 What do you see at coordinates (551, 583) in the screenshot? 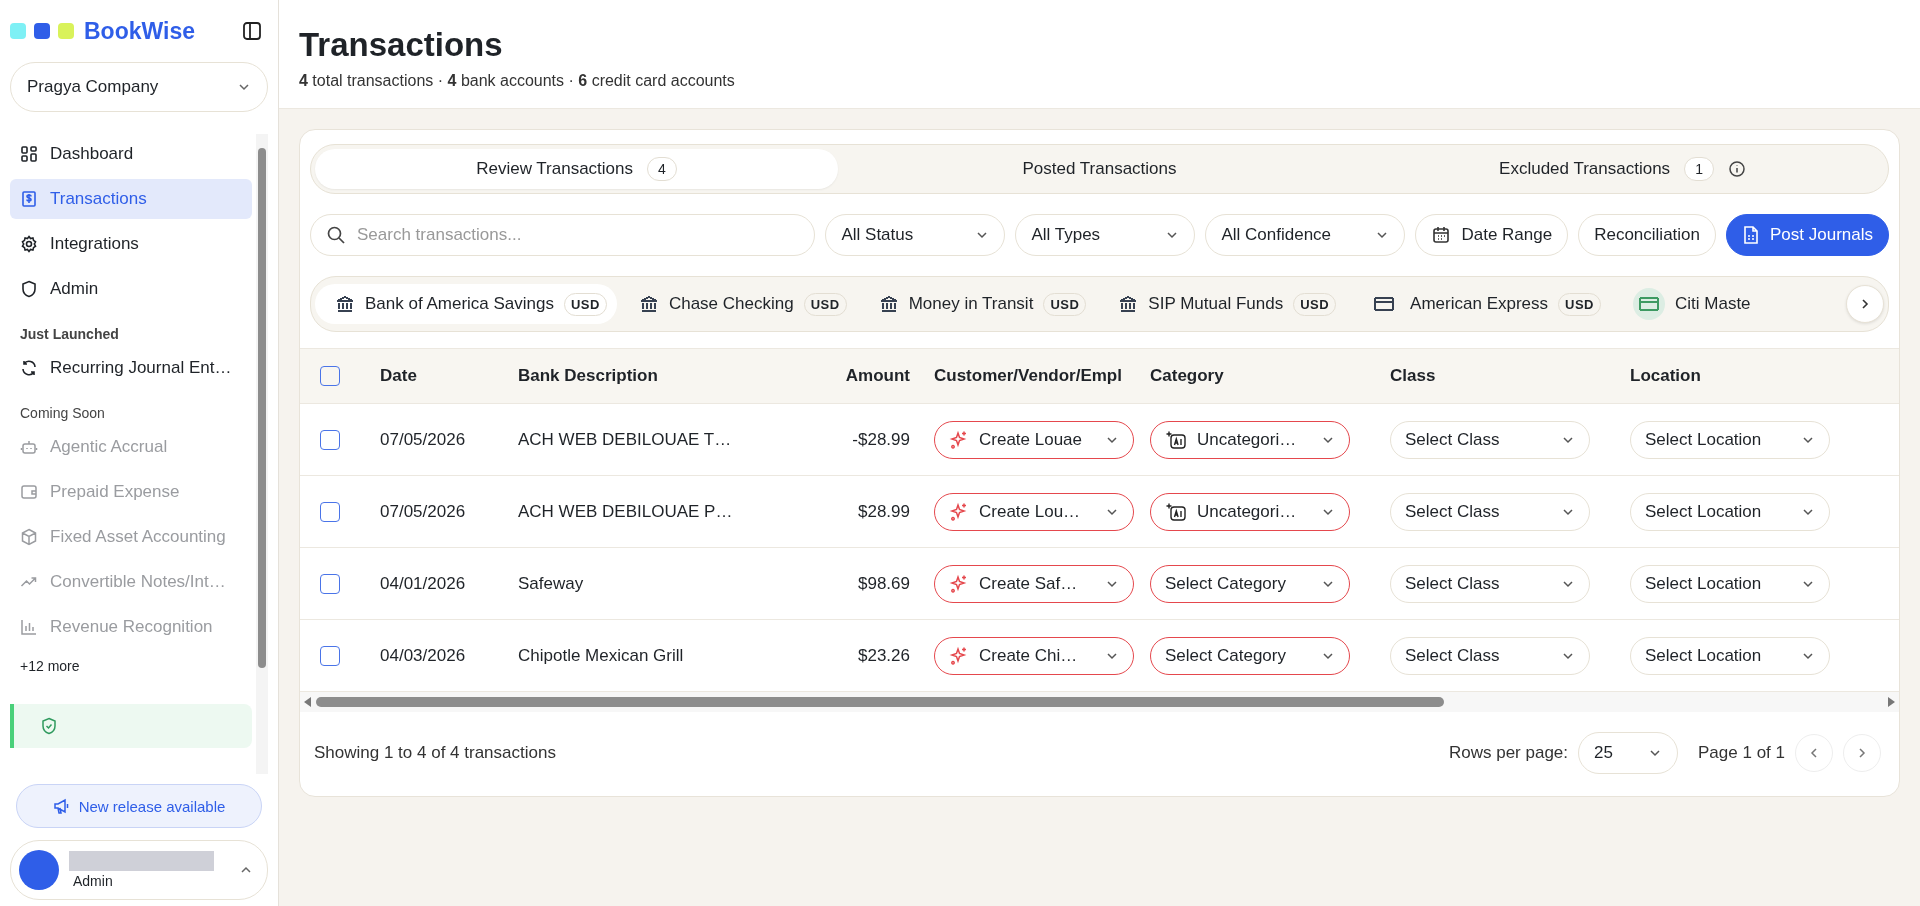
I see `description-cell-text: Safeway` at bounding box center [551, 583].